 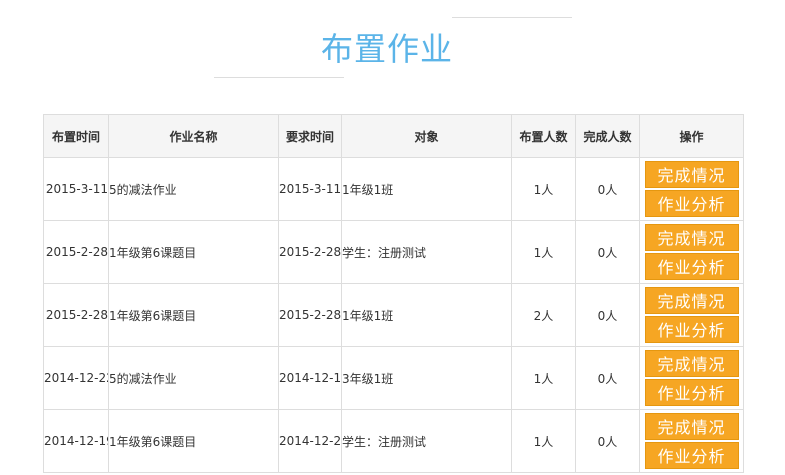 I want to click on header-homework-name: 作业名称, so click(x=193, y=136).